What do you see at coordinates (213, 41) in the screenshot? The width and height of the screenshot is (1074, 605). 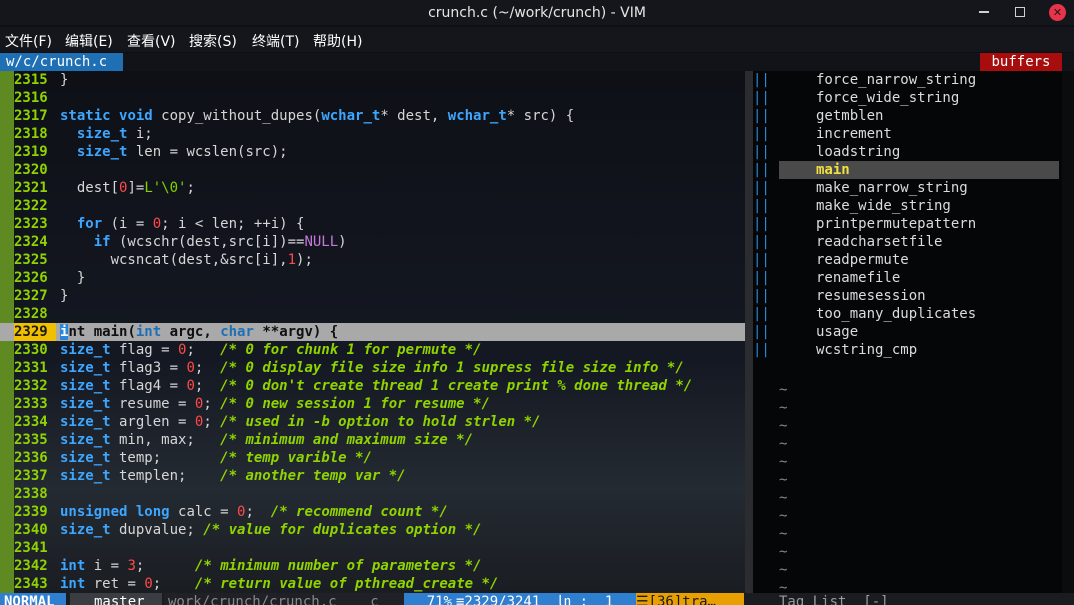 I see `menu-search: 搜索(S)` at bounding box center [213, 41].